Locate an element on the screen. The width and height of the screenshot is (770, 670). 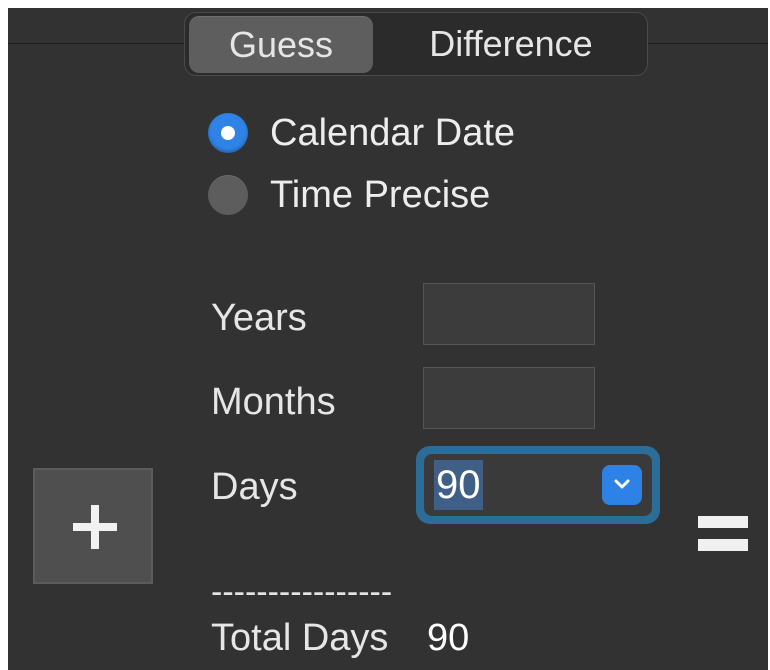
chevron-down-icon is located at coordinates (622, 484).